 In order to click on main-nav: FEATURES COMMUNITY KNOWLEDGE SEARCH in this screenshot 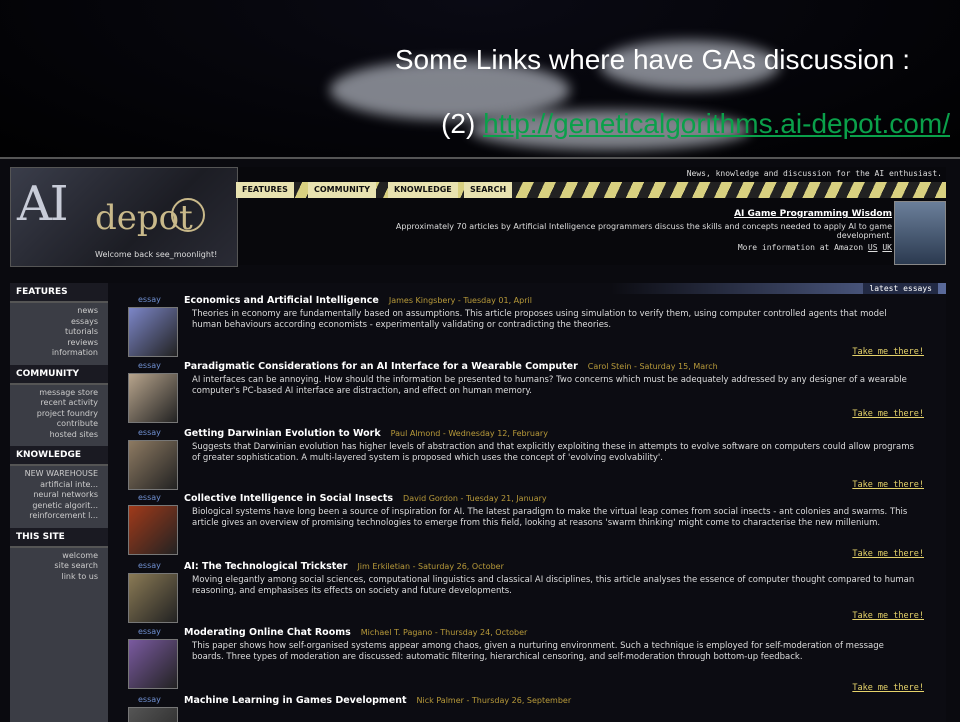, I will do `click(591, 190)`.